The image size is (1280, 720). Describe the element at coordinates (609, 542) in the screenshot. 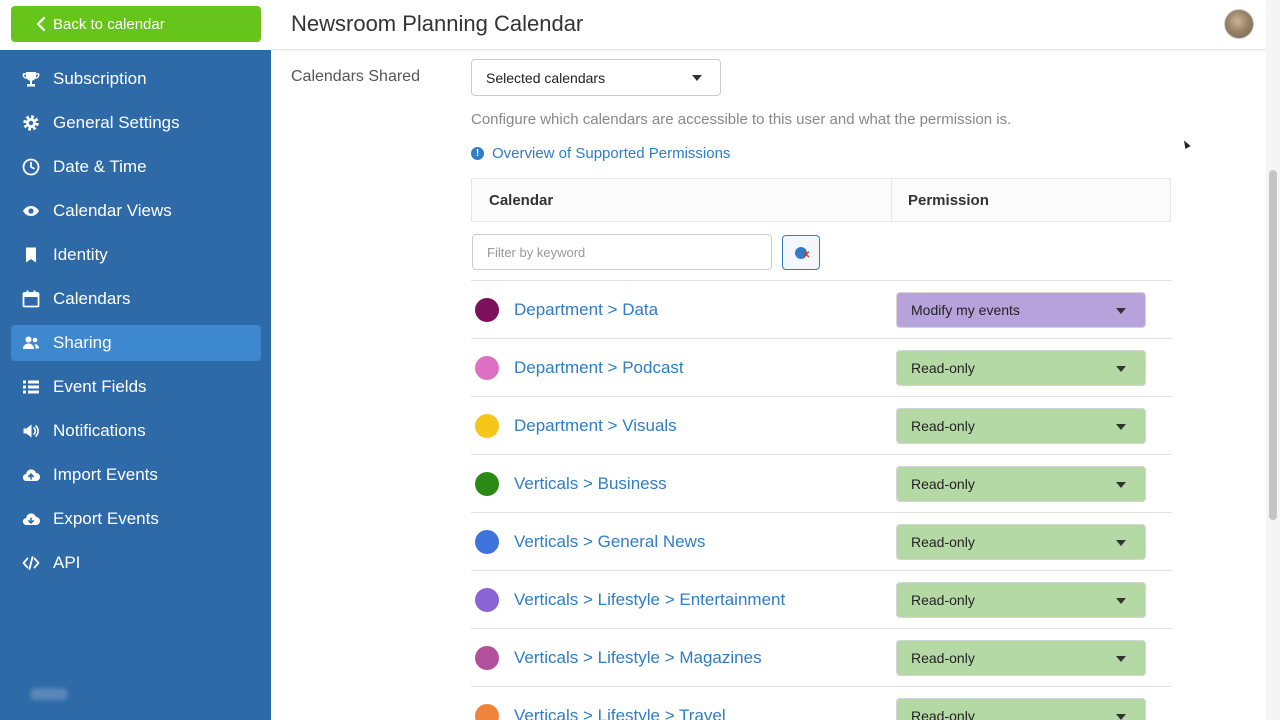

I see `calendar-name-link: Verticals > General News` at that location.